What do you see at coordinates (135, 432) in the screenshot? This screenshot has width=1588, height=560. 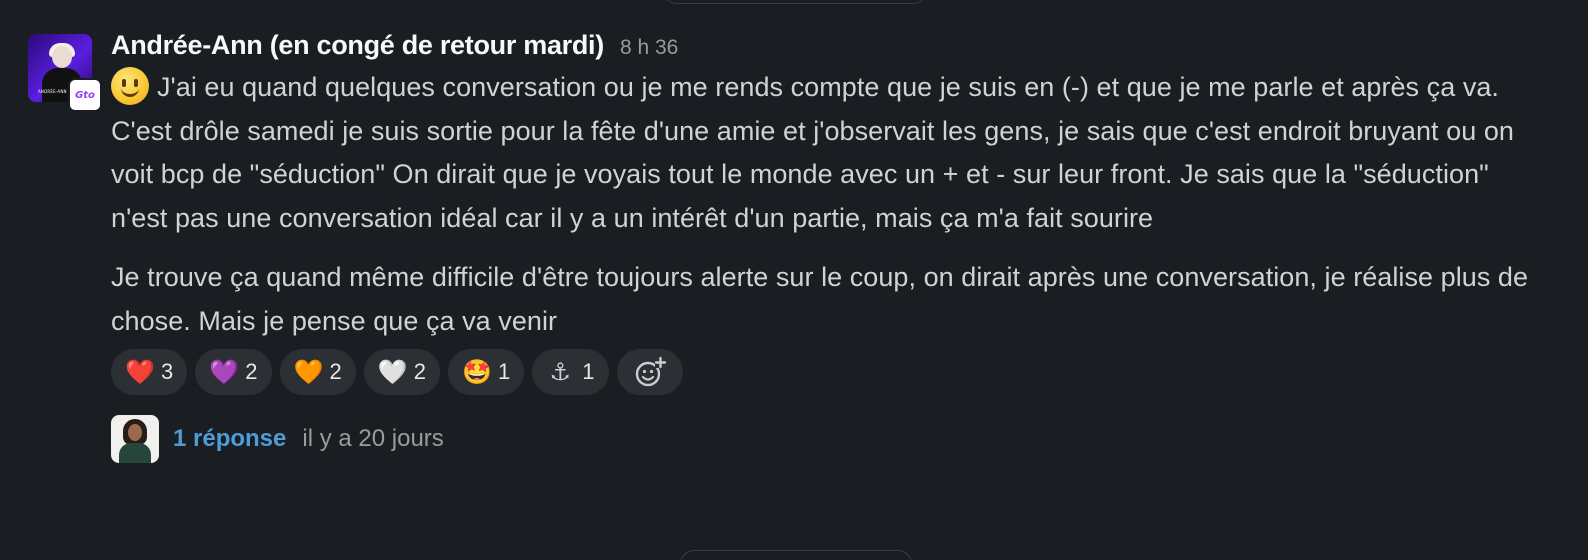 I see `avatar-face` at bounding box center [135, 432].